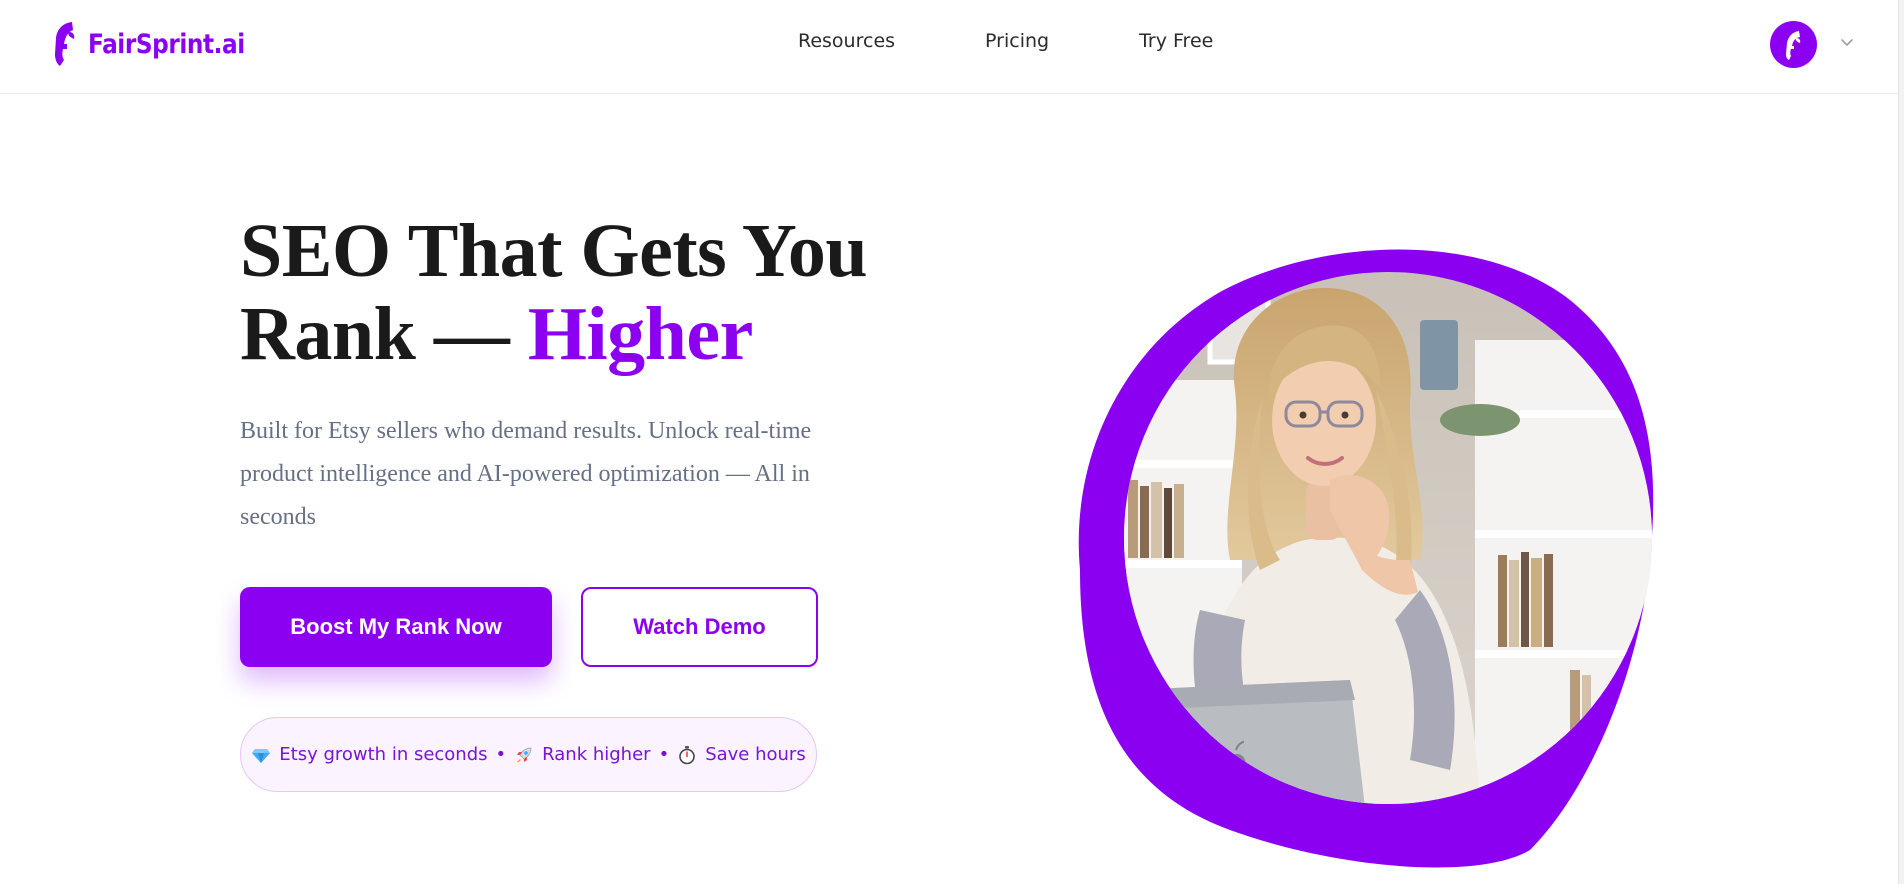 The image size is (1904, 884). Describe the element at coordinates (524, 754) in the screenshot. I see `rocket-icon` at that location.